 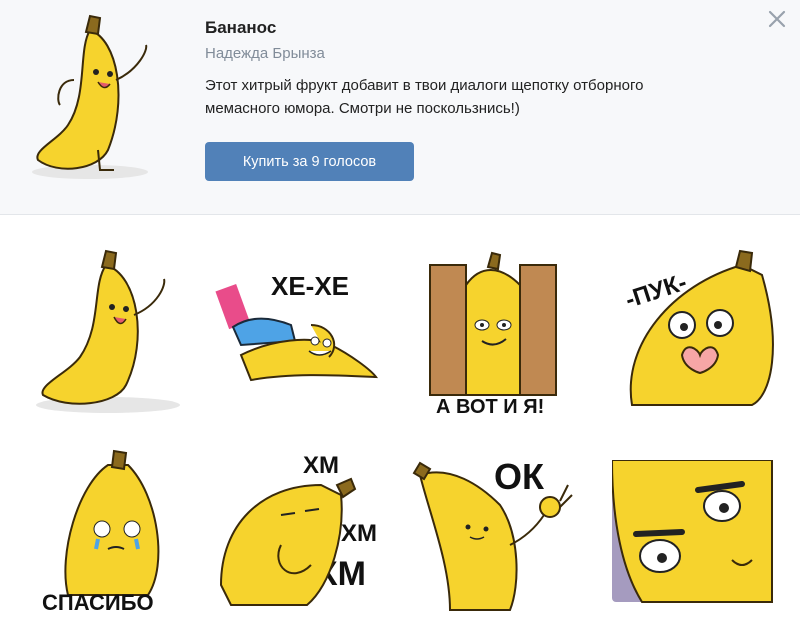 I want to click on sticker-banana-ok: ОК, so click(x=495, y=530).